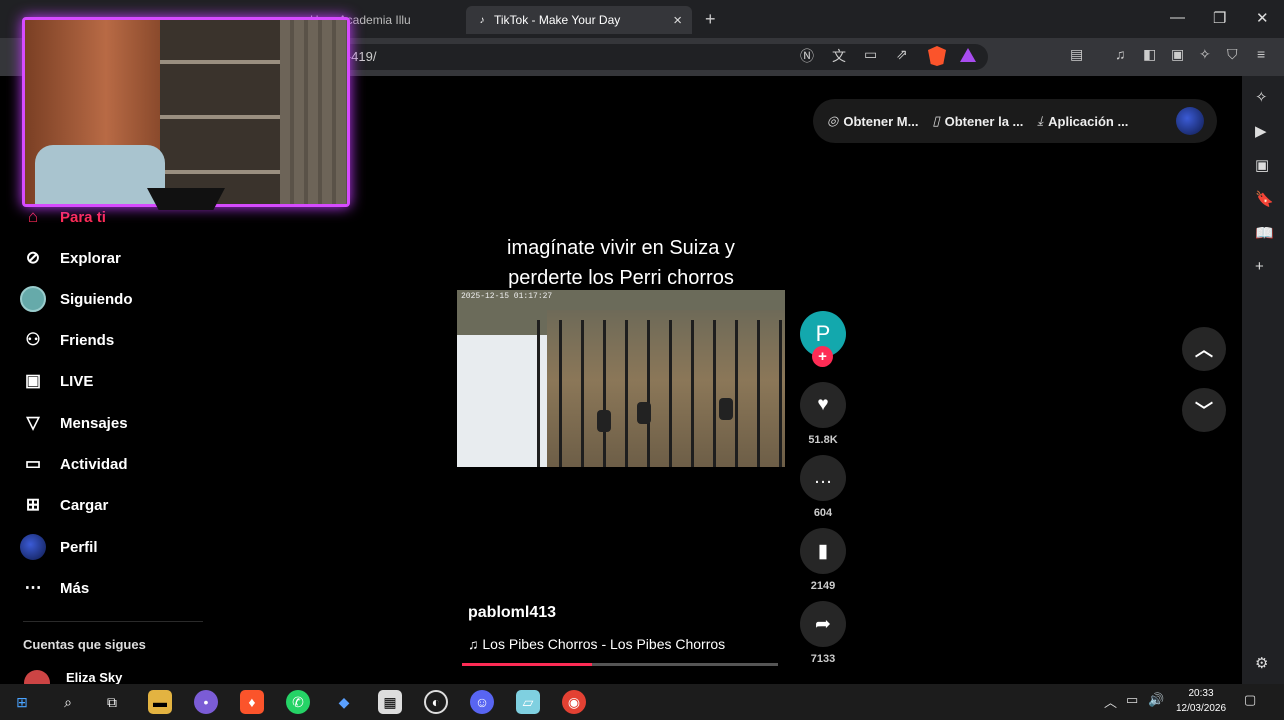 This screenshot has height=720, width=1284. I want to click on heart-icon: ♥, so click(823, 404).